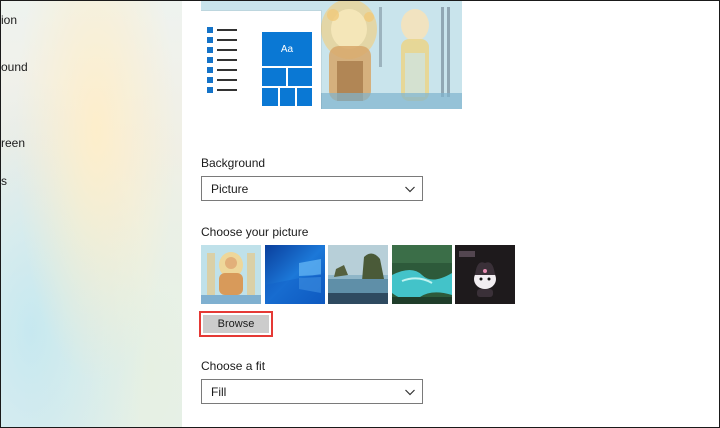 The image size is (720, 428). I want to click on preview-list, so click(225, 60).